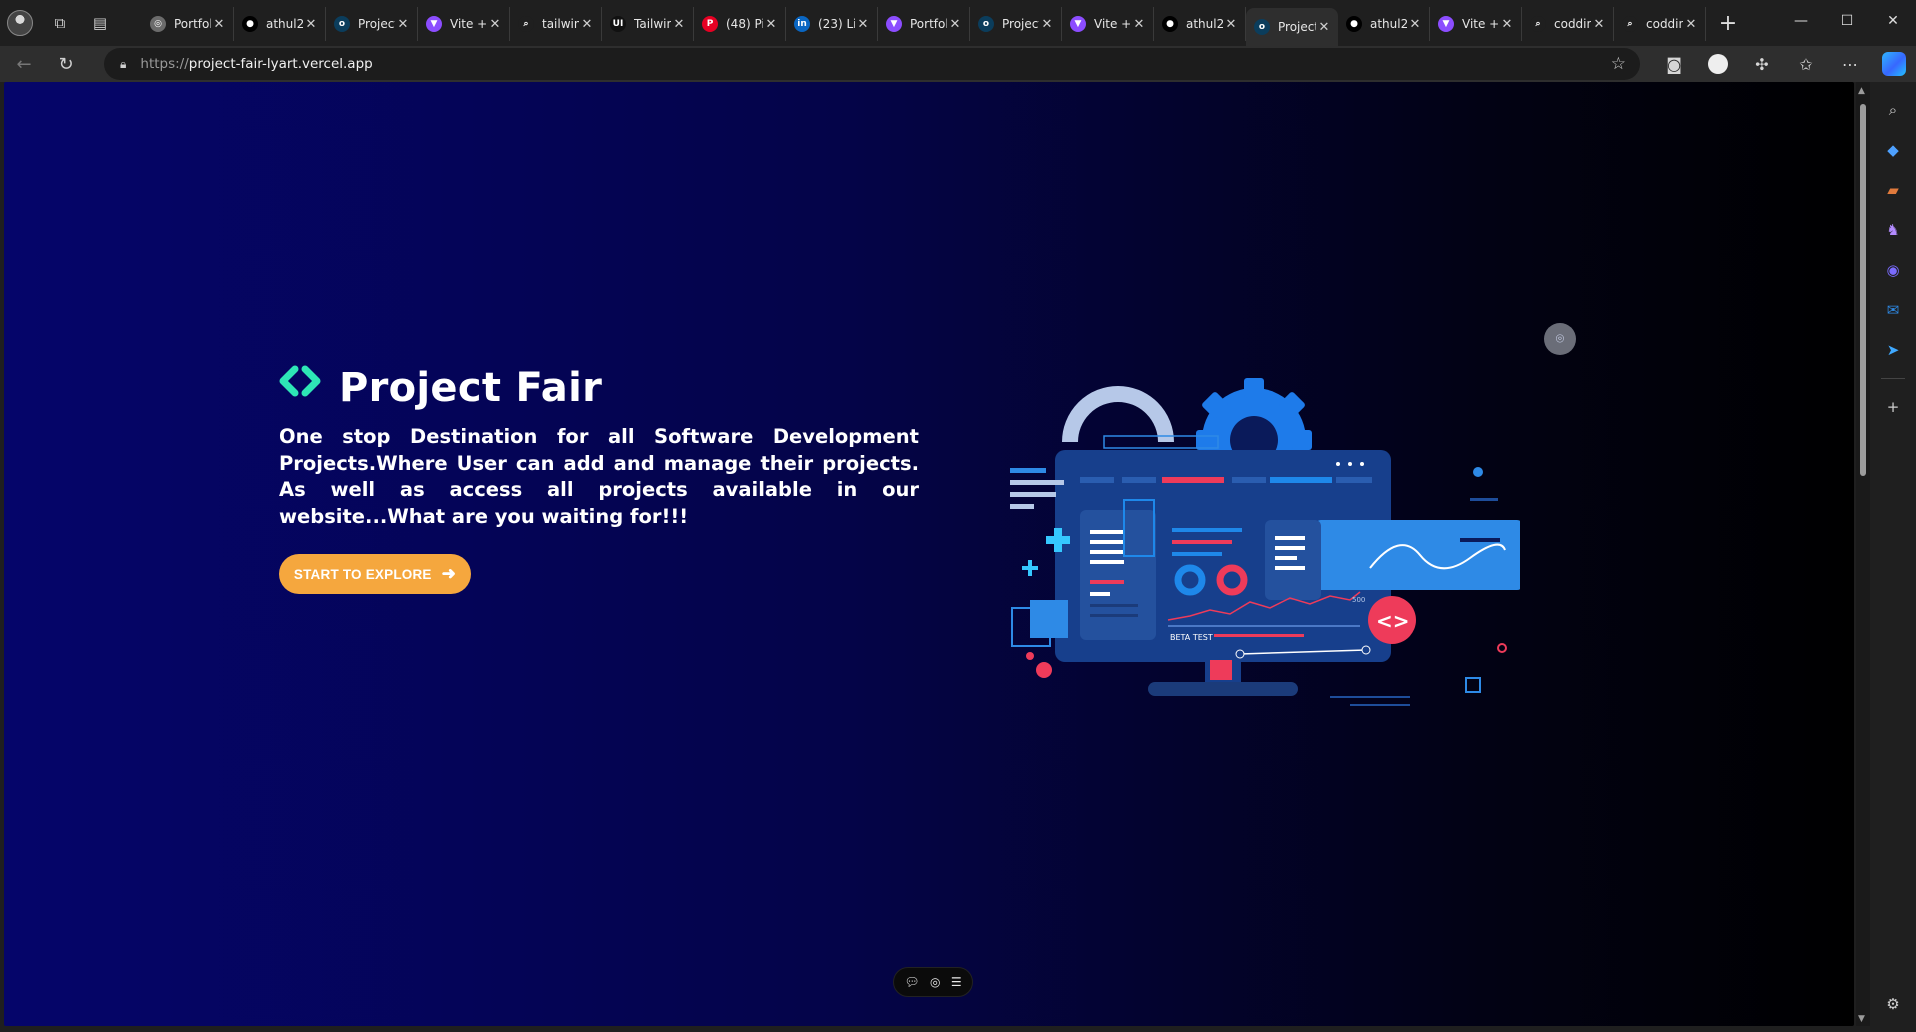 This screenshot has height=1032, width=1916. Describe the element at coordinates (740, 24) in the screenshot. I see `browser-tab: P (48) Pinterest✕` at that location.